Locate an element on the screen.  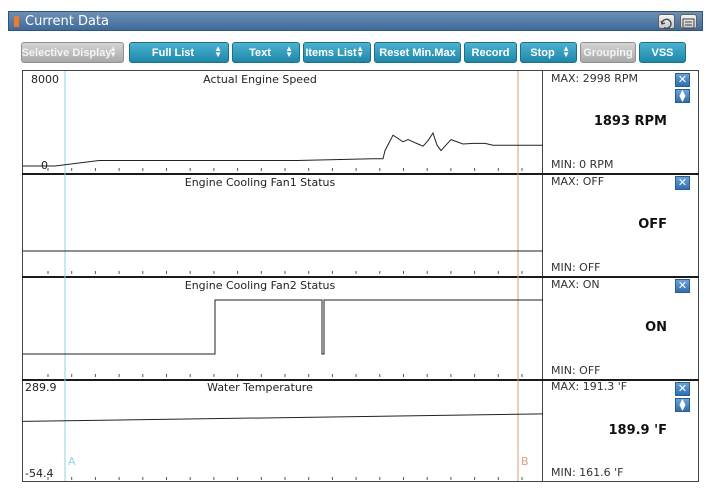
fan2-status-line is located at coordinates (283, 327).